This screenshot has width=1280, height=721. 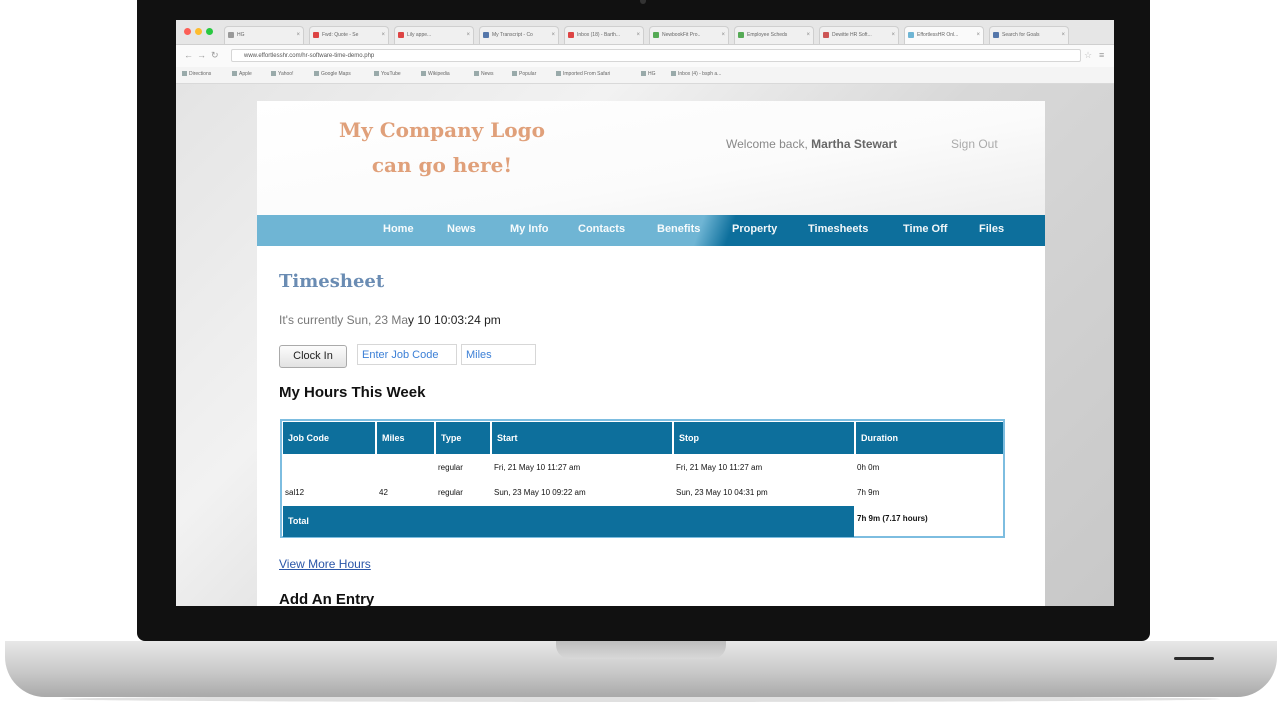 I want to click on current-time-value: y 10 10:03:24 pm, so click(x=454, y=320).